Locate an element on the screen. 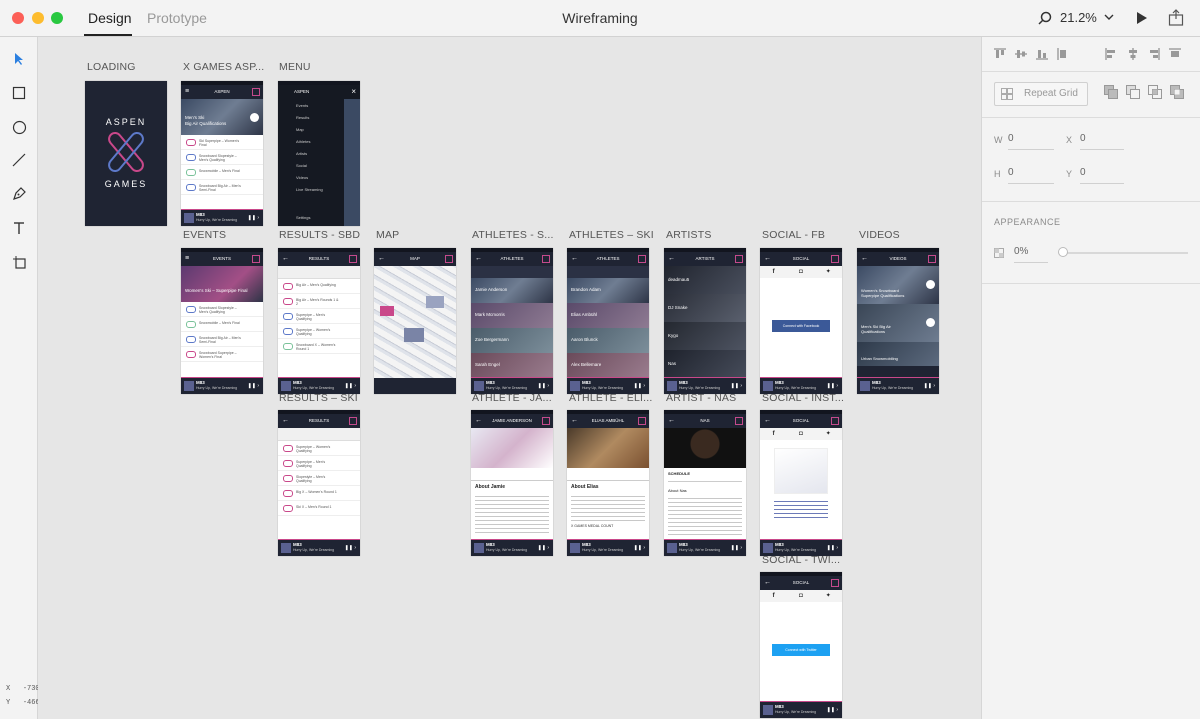 The width and height of the screenshot is (1200, 719). minimize-window-button is located at coordinates (38, 18).